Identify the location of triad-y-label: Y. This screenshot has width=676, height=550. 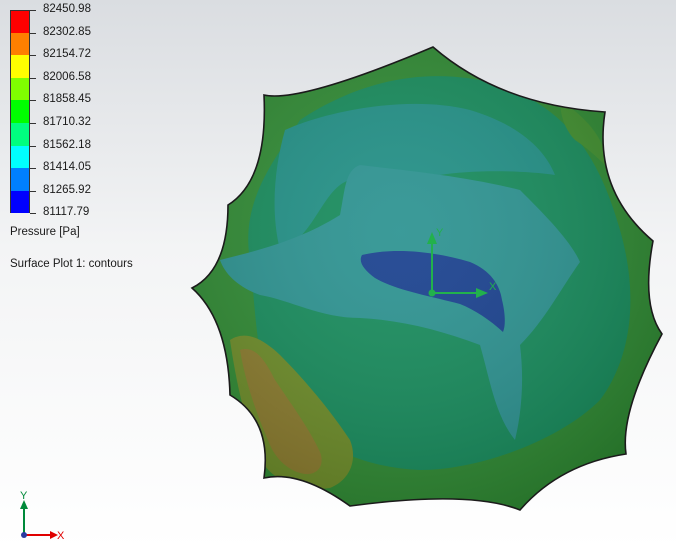
(24, 496).